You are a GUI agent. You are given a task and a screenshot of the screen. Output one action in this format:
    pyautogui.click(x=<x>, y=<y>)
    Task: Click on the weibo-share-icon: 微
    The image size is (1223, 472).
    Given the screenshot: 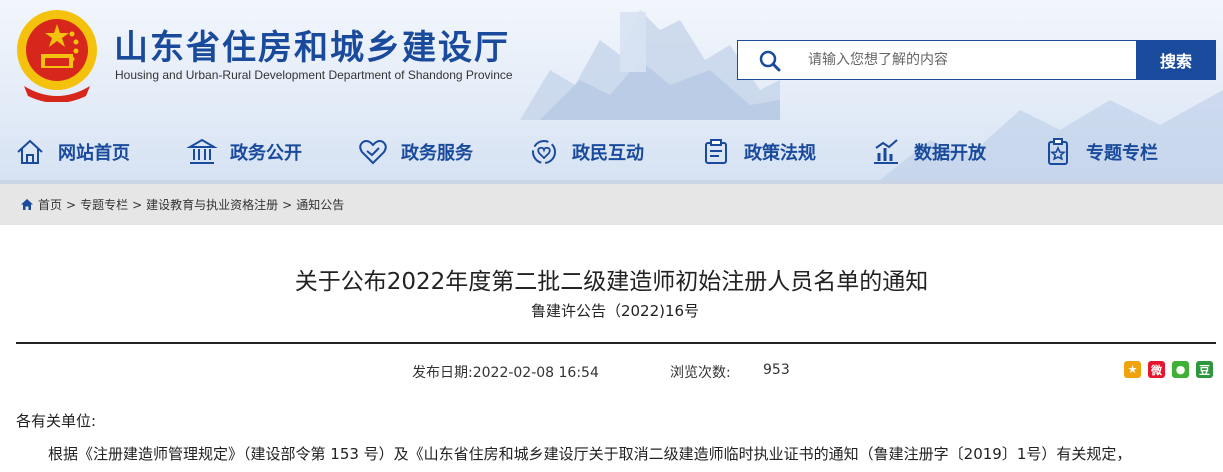 What is the action you would take?
    pyautogui.click(x=1156, y=369)
    